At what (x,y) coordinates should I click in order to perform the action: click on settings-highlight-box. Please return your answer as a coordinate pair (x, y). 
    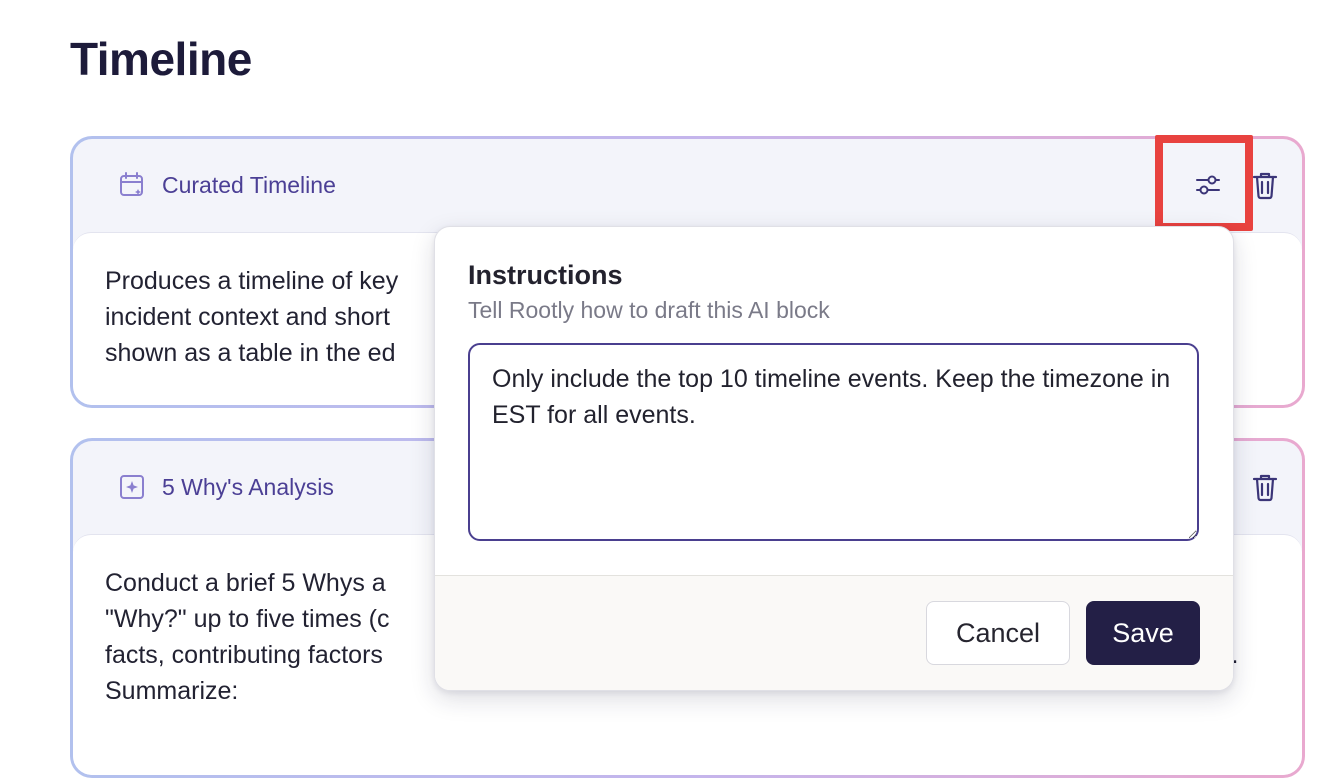
    Looking at the image, I should click on (1204, 183).